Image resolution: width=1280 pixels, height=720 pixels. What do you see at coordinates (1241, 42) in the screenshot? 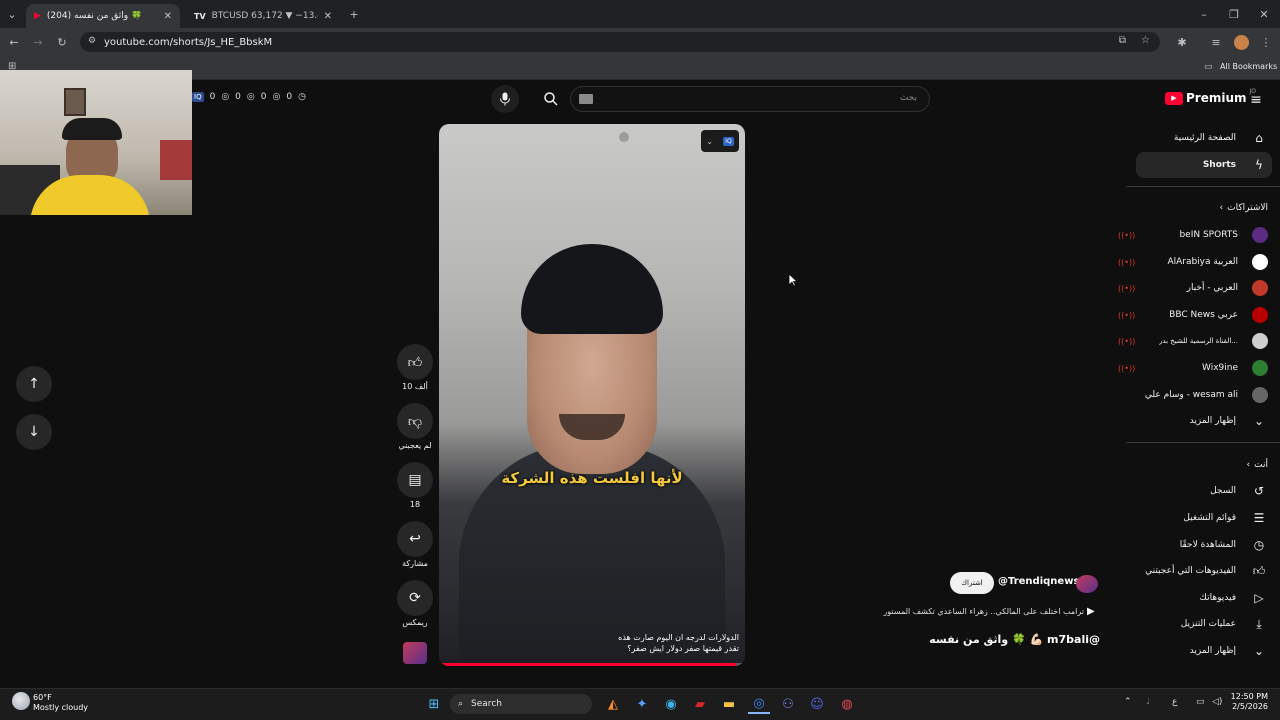
I see `profile-avatar` at bounding box center [1241, 42].